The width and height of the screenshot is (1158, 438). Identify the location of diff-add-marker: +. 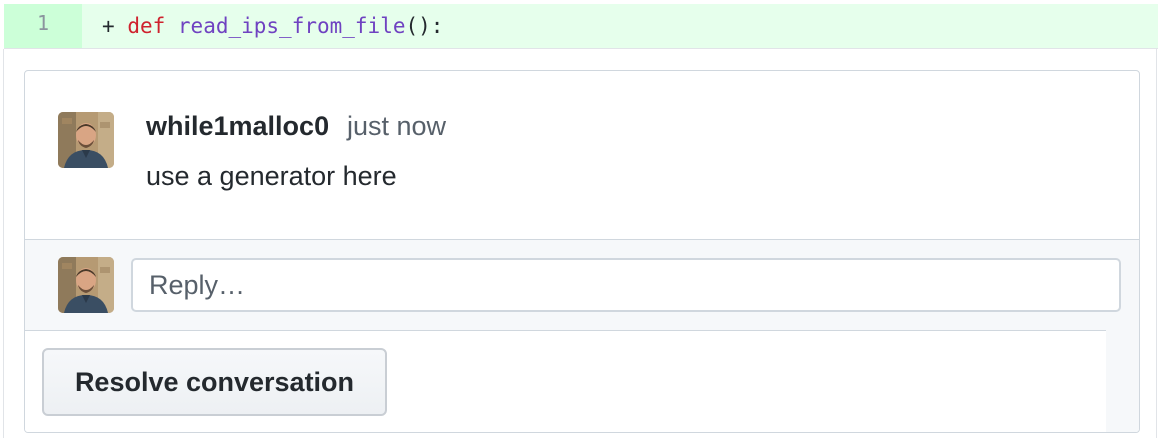
(108, 26).